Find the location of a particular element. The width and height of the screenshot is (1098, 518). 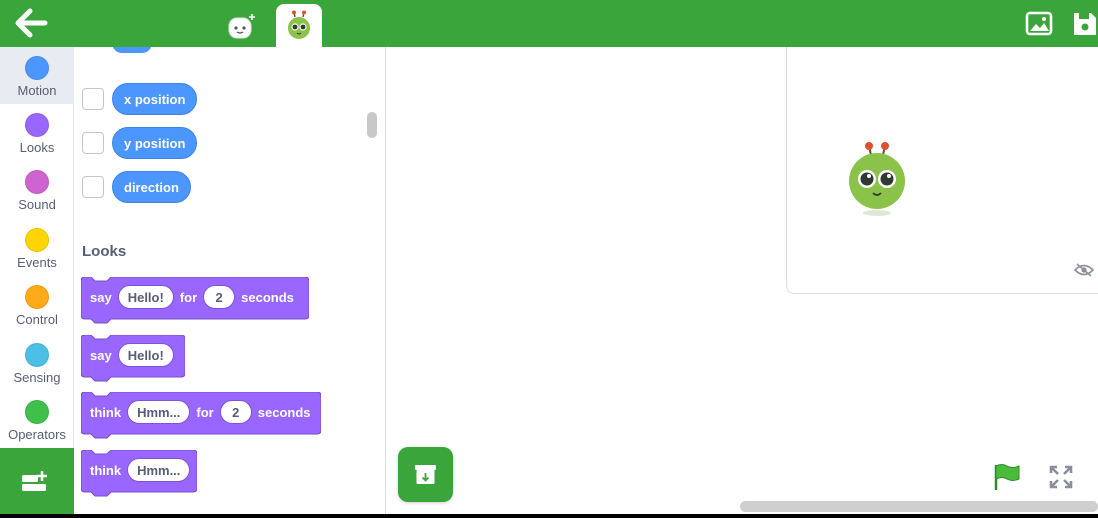

back-button is located at coordinates (31, 23).